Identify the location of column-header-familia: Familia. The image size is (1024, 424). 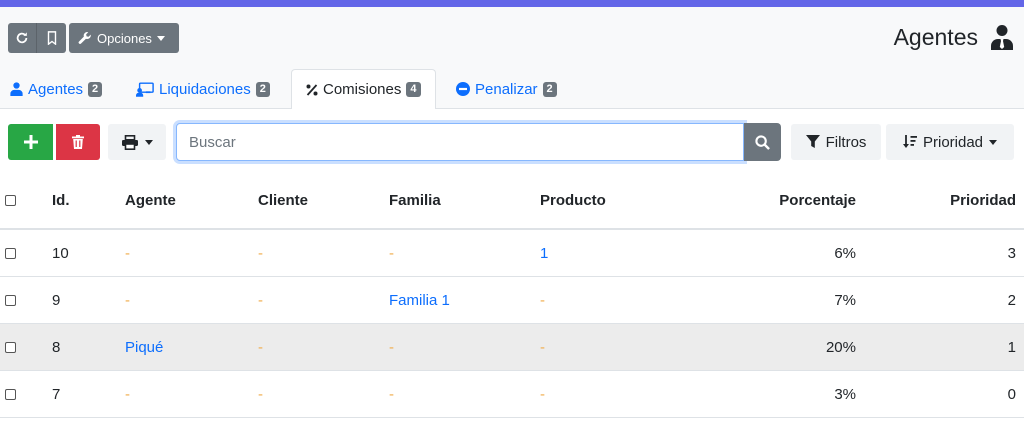
(415, 200).